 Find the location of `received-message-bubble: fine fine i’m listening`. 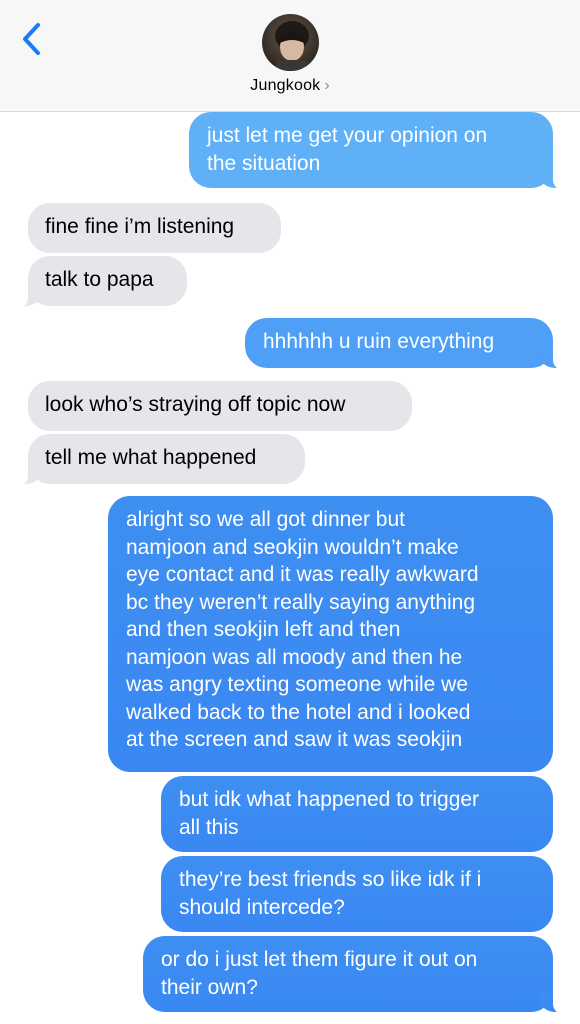

received-message-bubble: fine fine i’m listening is located at coordinates (154, 228).